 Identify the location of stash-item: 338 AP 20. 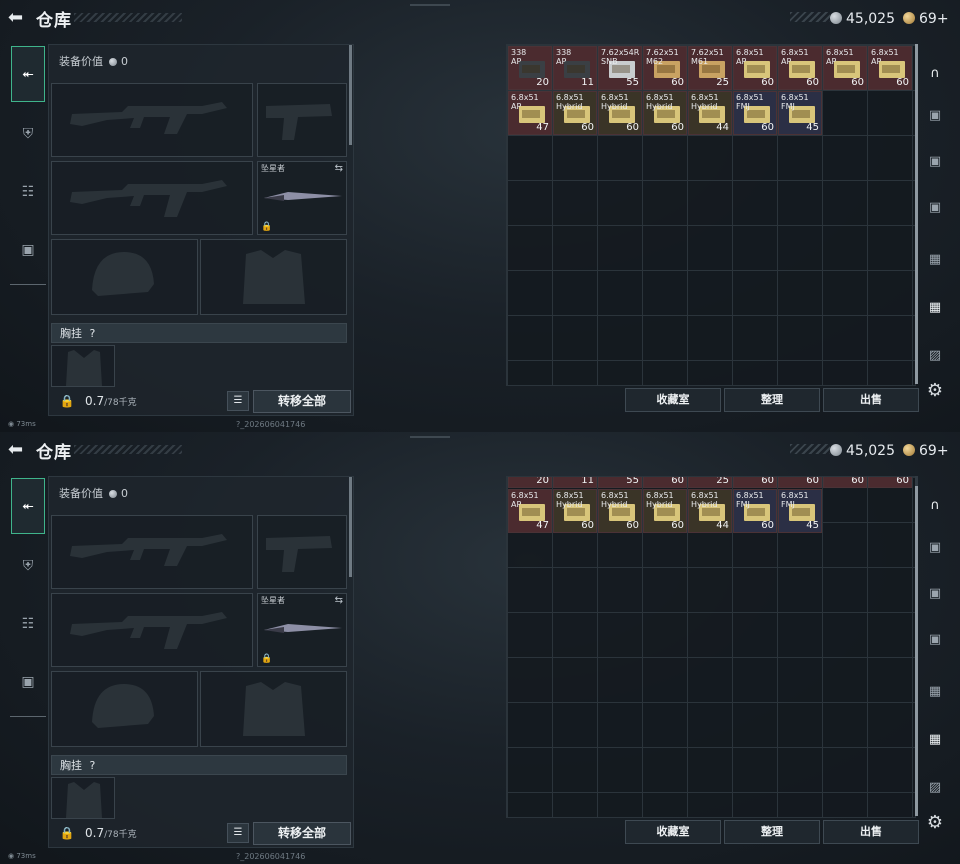
(530, 68).